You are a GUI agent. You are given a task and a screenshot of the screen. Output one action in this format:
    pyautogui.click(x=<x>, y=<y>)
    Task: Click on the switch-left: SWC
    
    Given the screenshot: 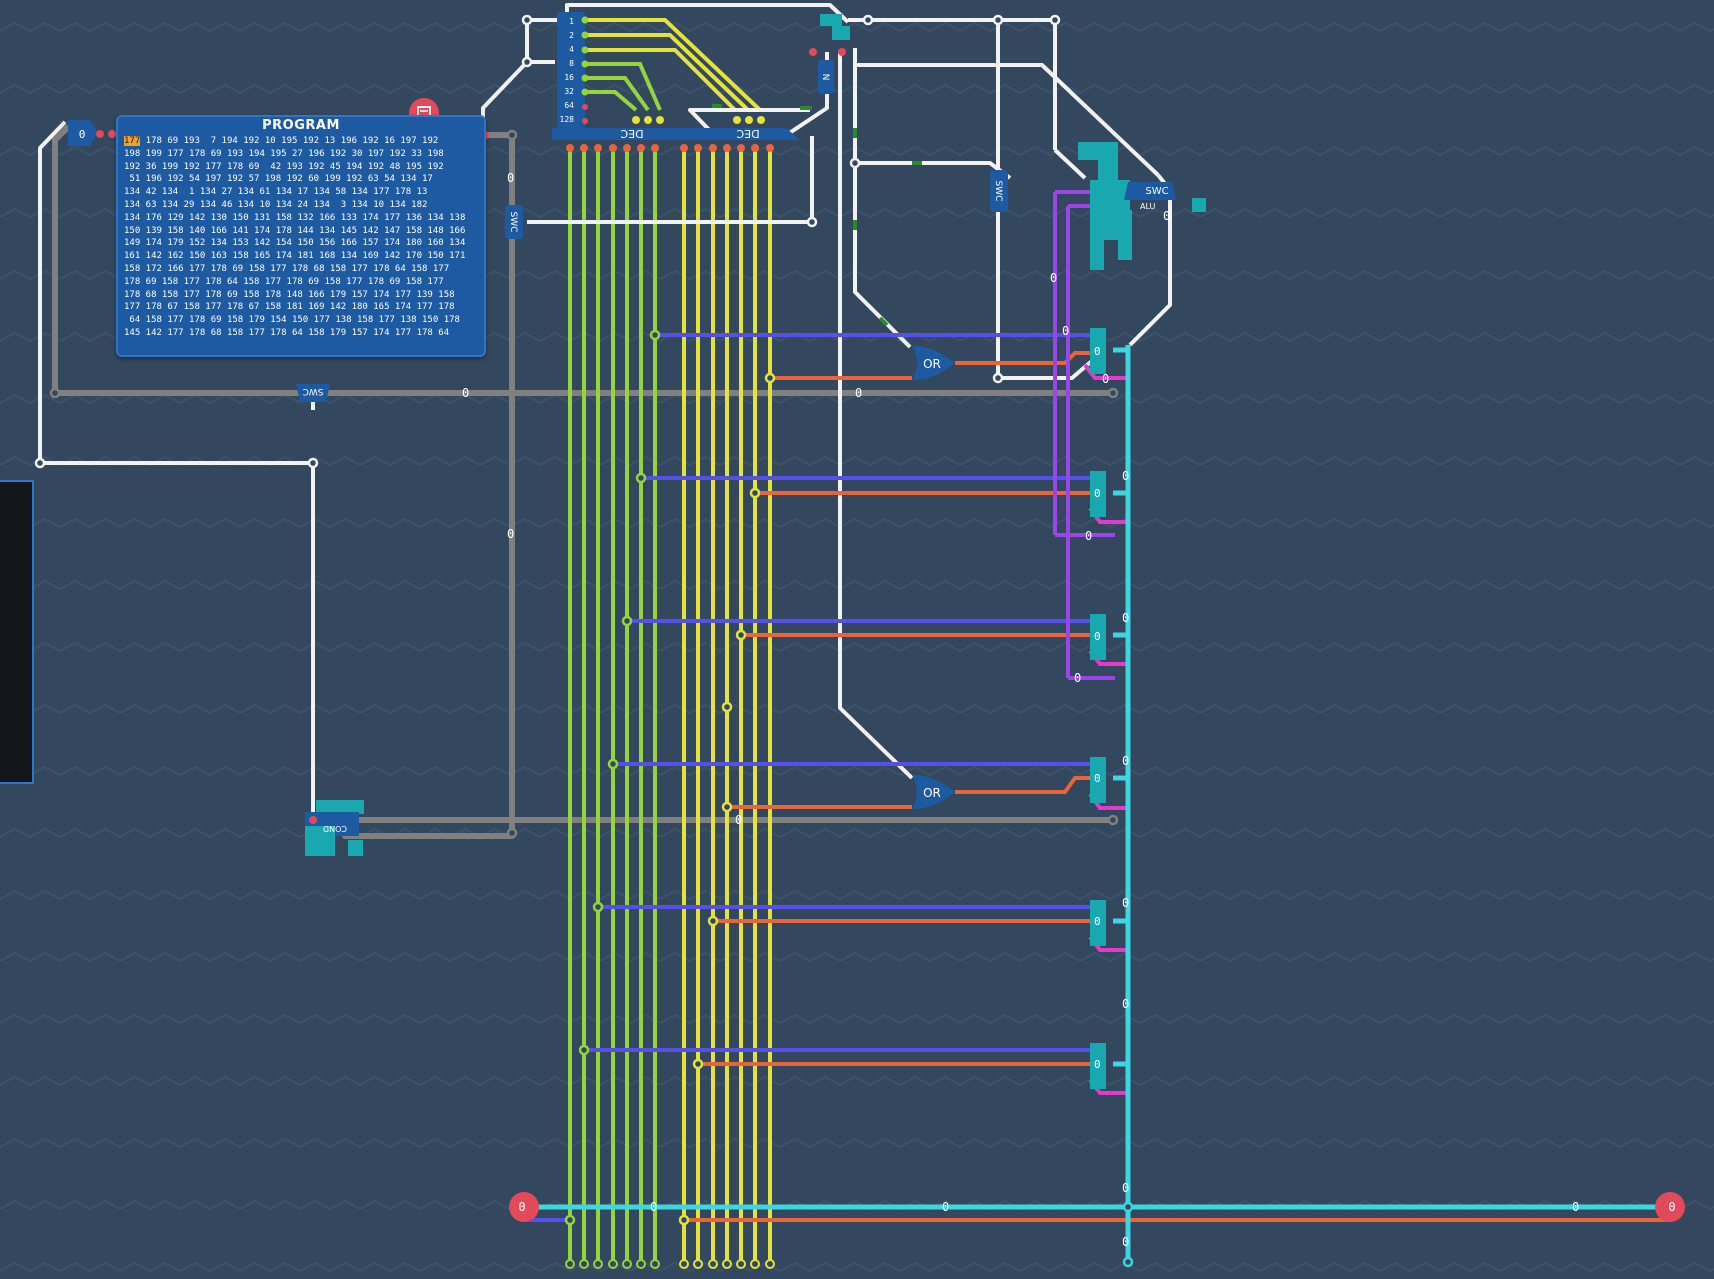 What is the action you would take?
    pyautogui.click(x=514, y=222)
    